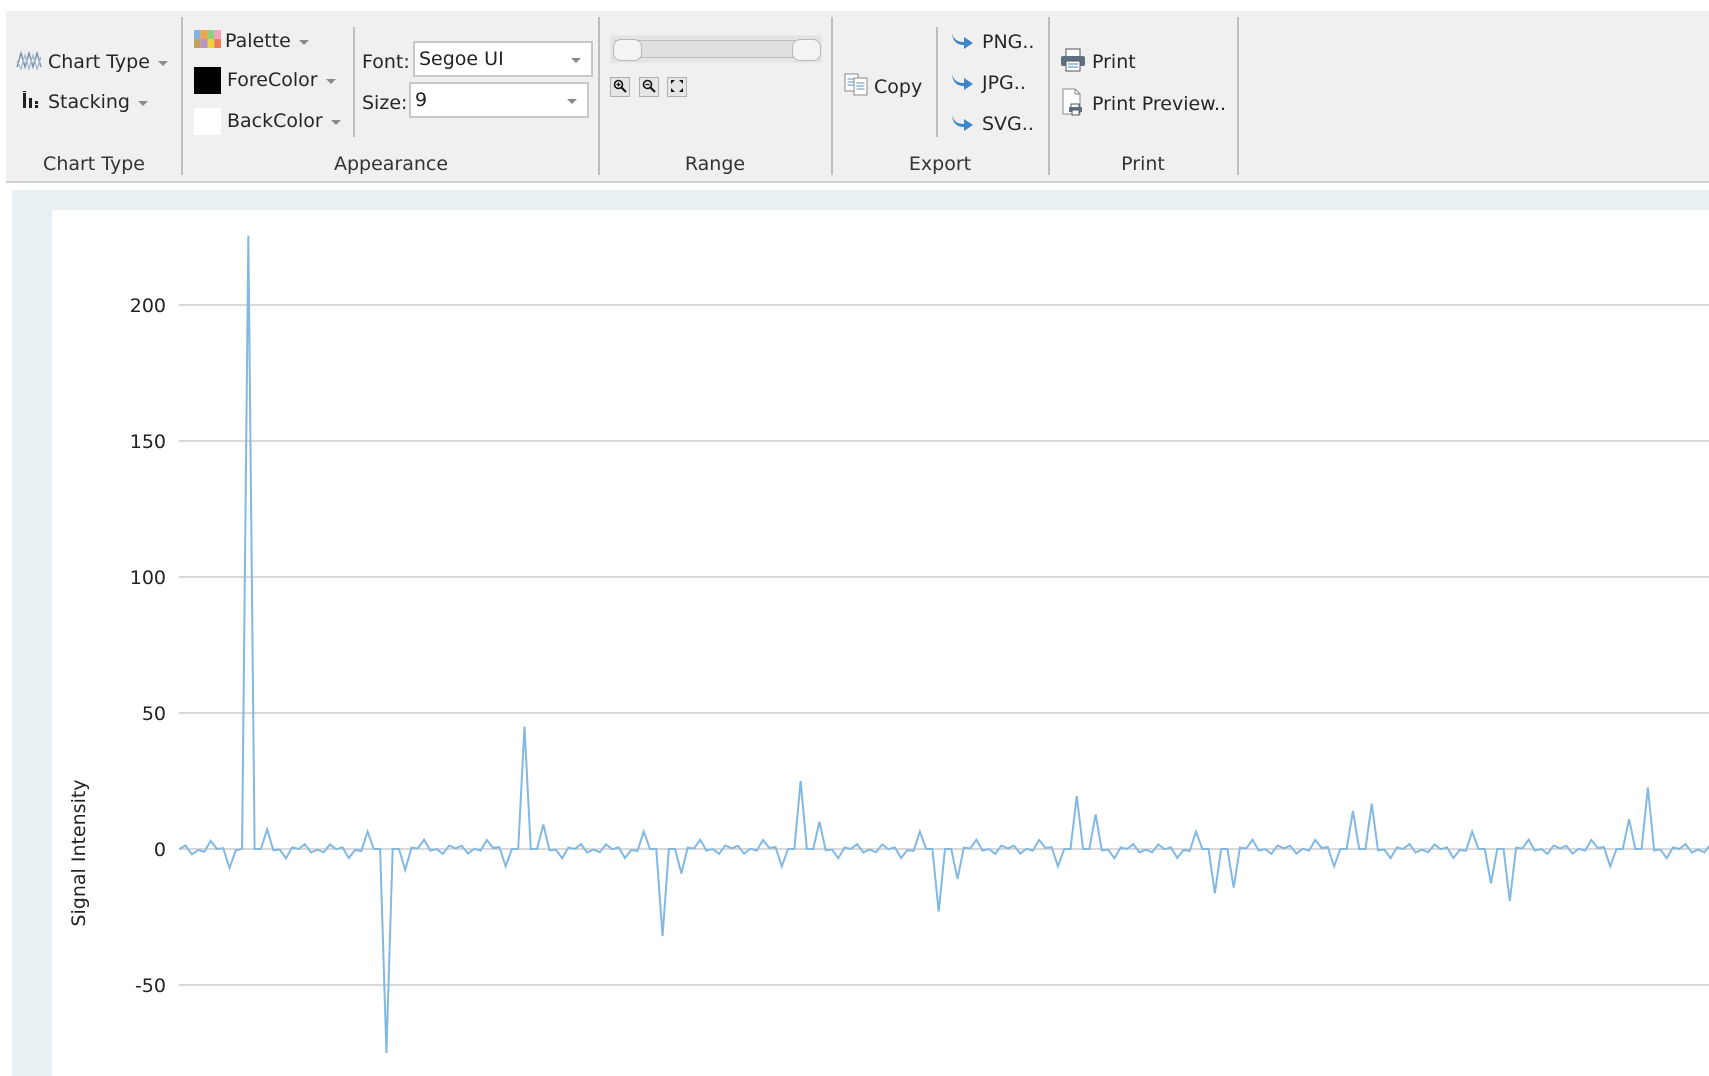  Describe the element at coordinates (160, 850) in the screenshot. I see `y-tick-label: 0` at that location.